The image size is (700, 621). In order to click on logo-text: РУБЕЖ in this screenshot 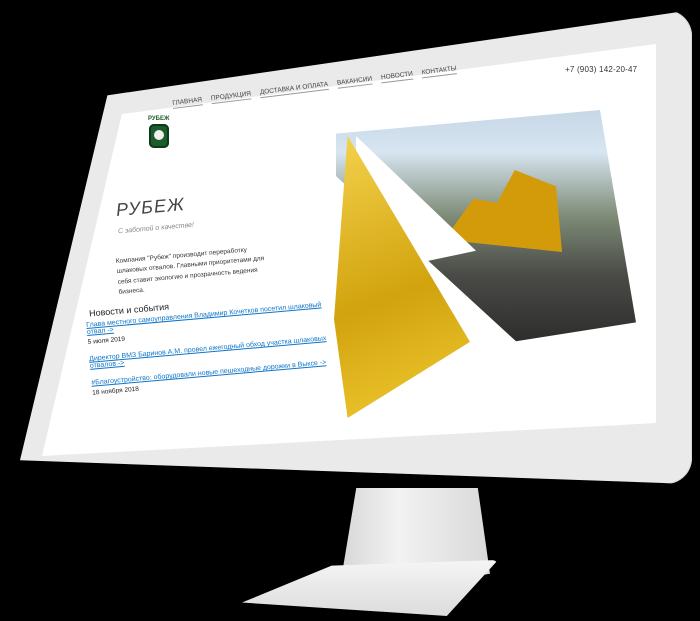, I will do `click(159, 119)`.